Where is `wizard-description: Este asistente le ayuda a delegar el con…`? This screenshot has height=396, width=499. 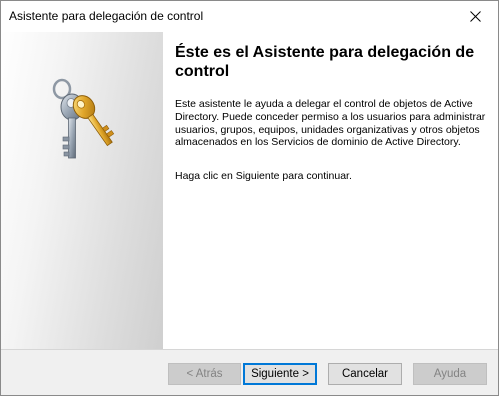 wizard-description: Este asistente le ayuda a delegar el con… is located at coordinates (330, 123).